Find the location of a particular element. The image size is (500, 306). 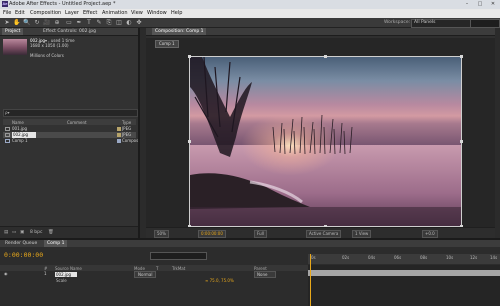

tab-project: Project is located at coordinates (13, 31).